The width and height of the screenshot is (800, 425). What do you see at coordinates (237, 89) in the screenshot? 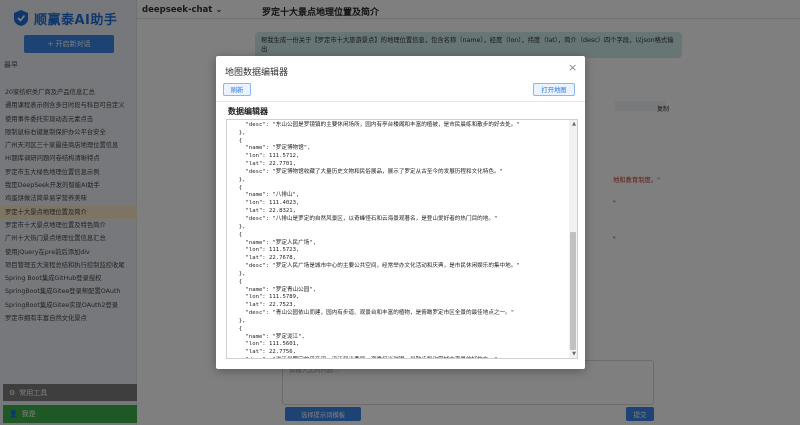
I see `refresh-button: 刷新` at bounding box center [237, 89].